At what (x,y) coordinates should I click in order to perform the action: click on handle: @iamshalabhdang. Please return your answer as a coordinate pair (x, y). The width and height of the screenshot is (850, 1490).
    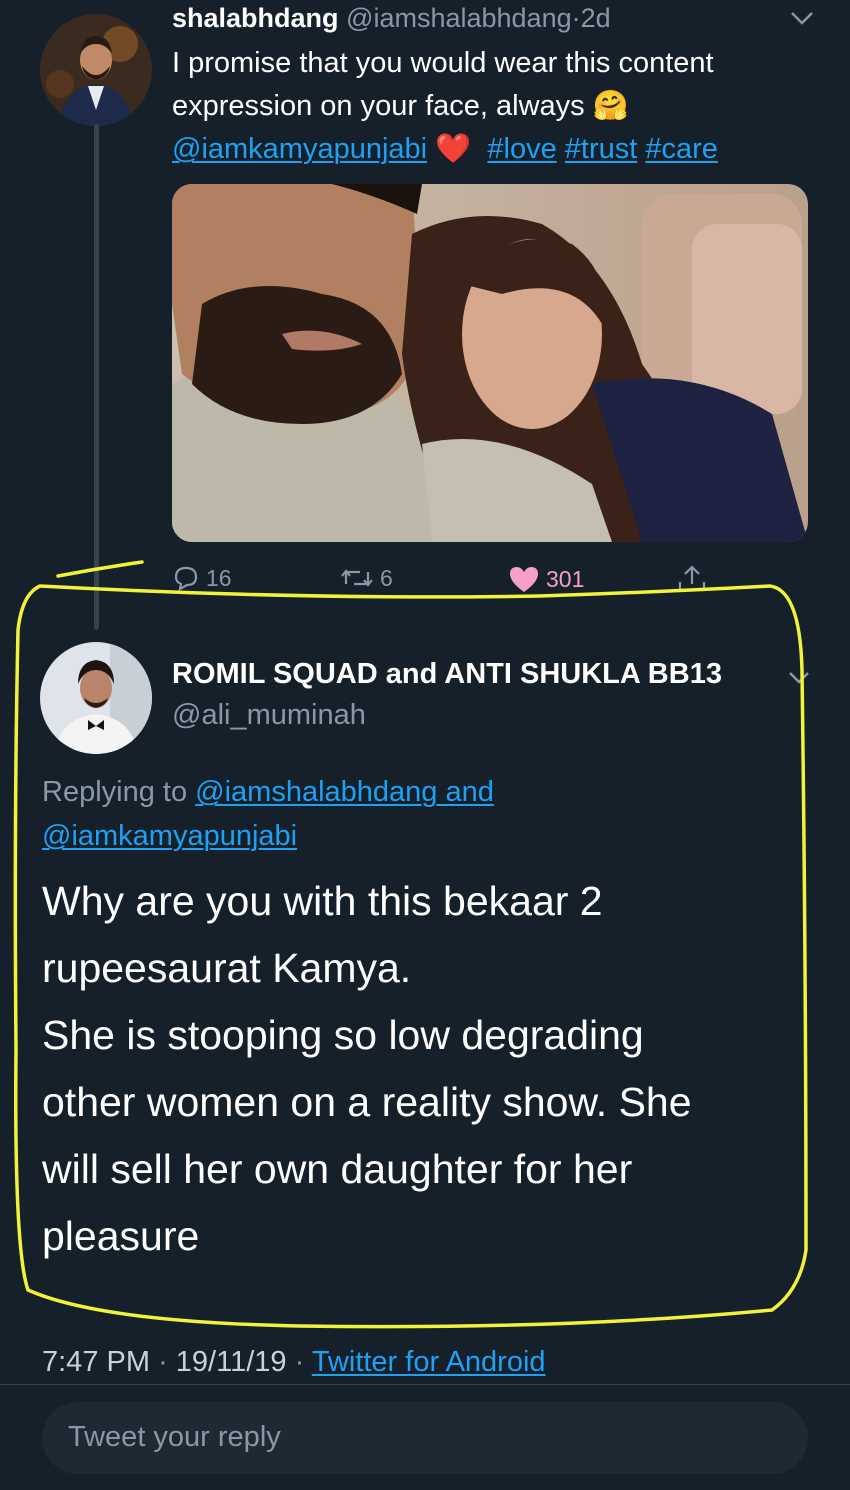
    Looking at the image, I should click on (459, 18).